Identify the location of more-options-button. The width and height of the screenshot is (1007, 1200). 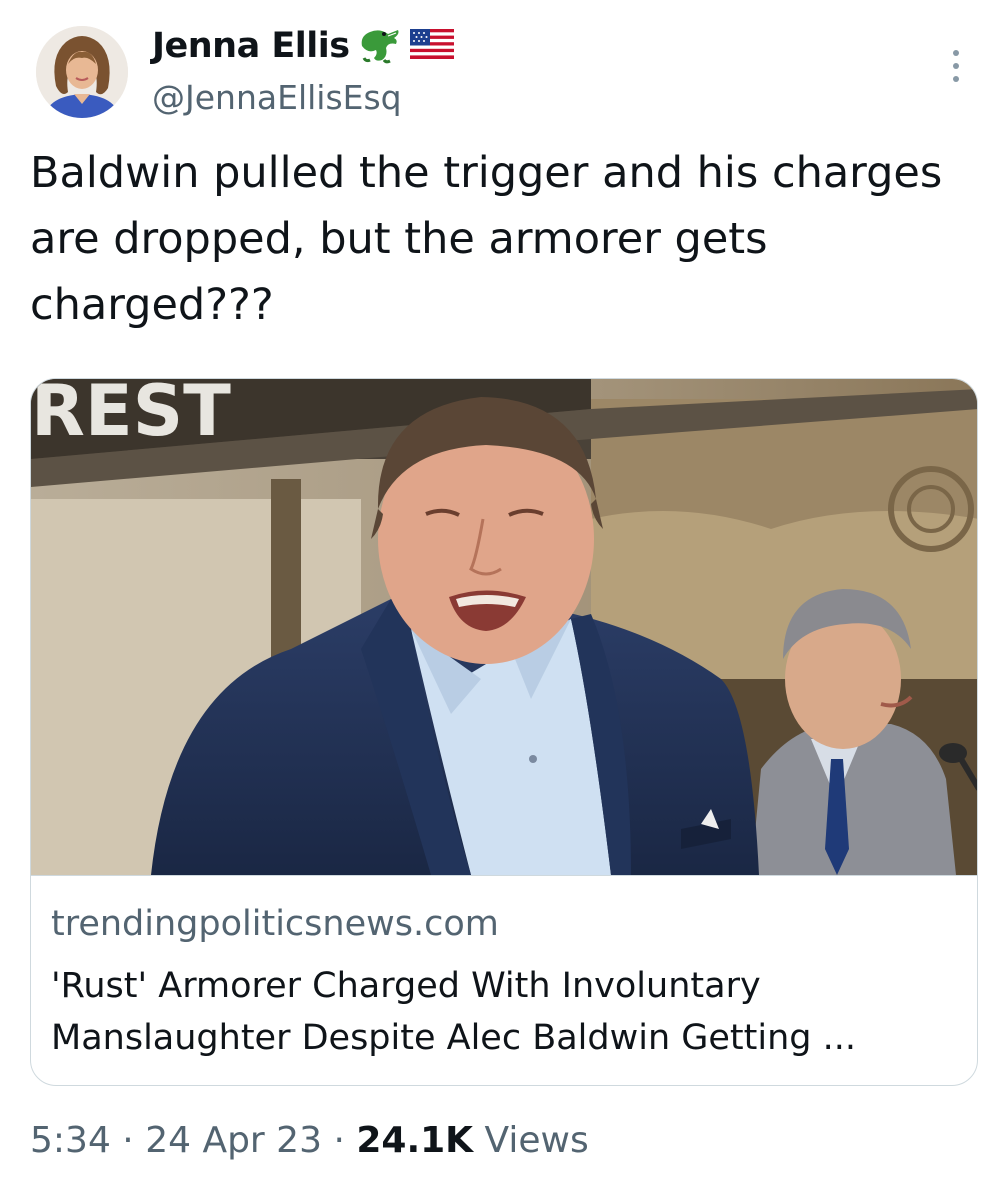
(956, 66).